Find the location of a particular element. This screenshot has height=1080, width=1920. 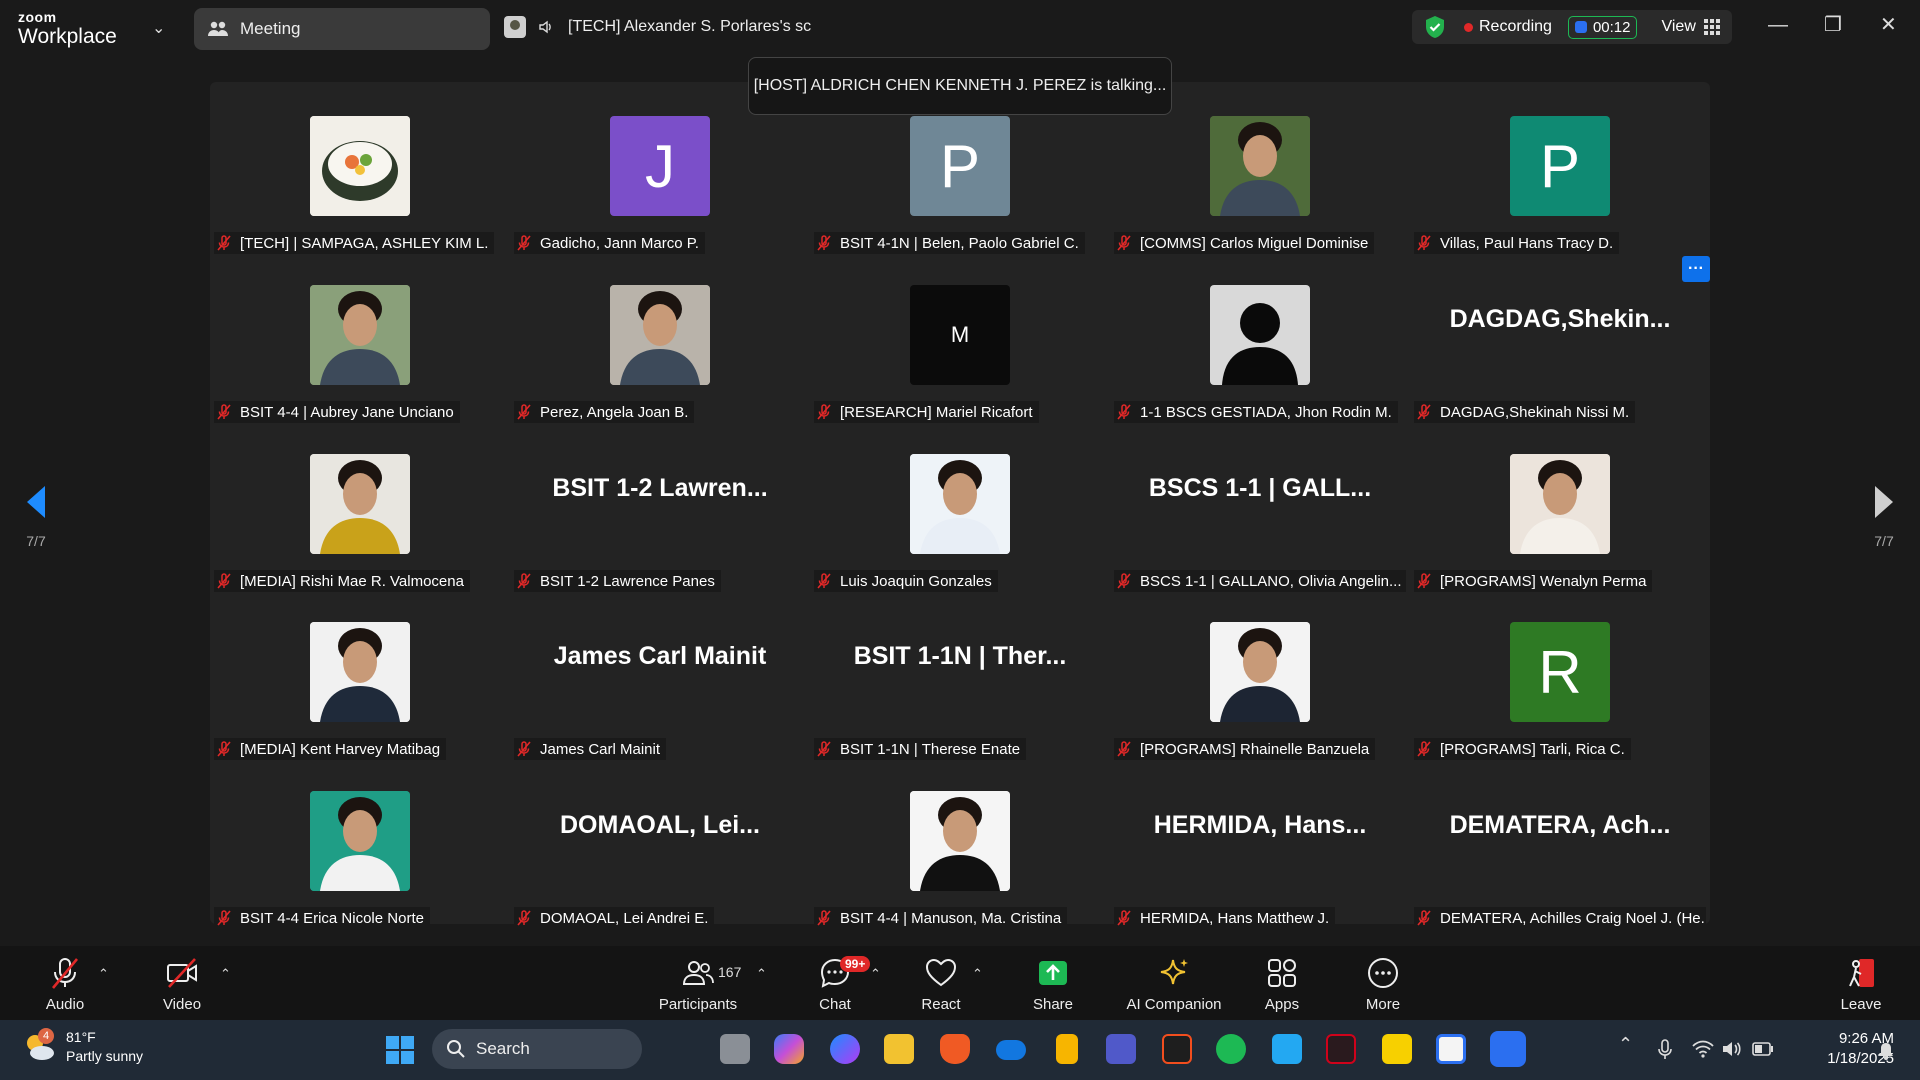

participant-tile: DAGDAG,Shekin... DAGDAG,Shekinah Nissi M. is located at coordinates (1560, 337).